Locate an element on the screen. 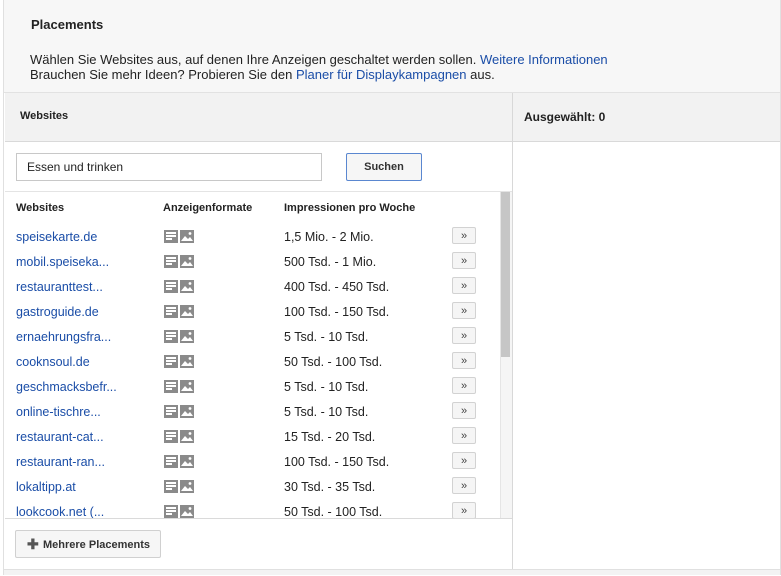 The height and width of the screenshot is (576, 781). website-link: gastroguide.de is located at coordinates (57, 312).